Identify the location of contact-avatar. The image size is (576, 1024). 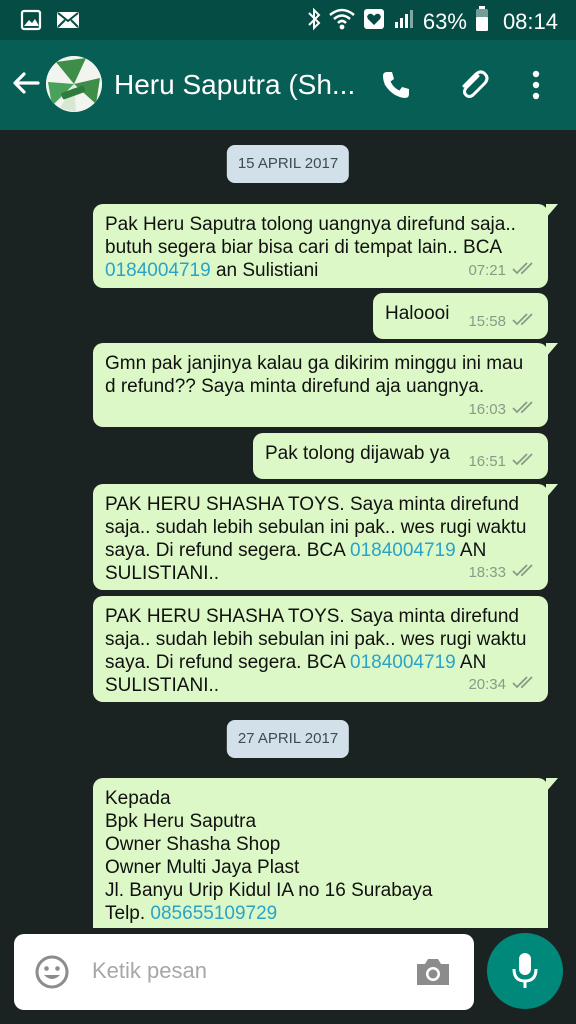
(74, 84).